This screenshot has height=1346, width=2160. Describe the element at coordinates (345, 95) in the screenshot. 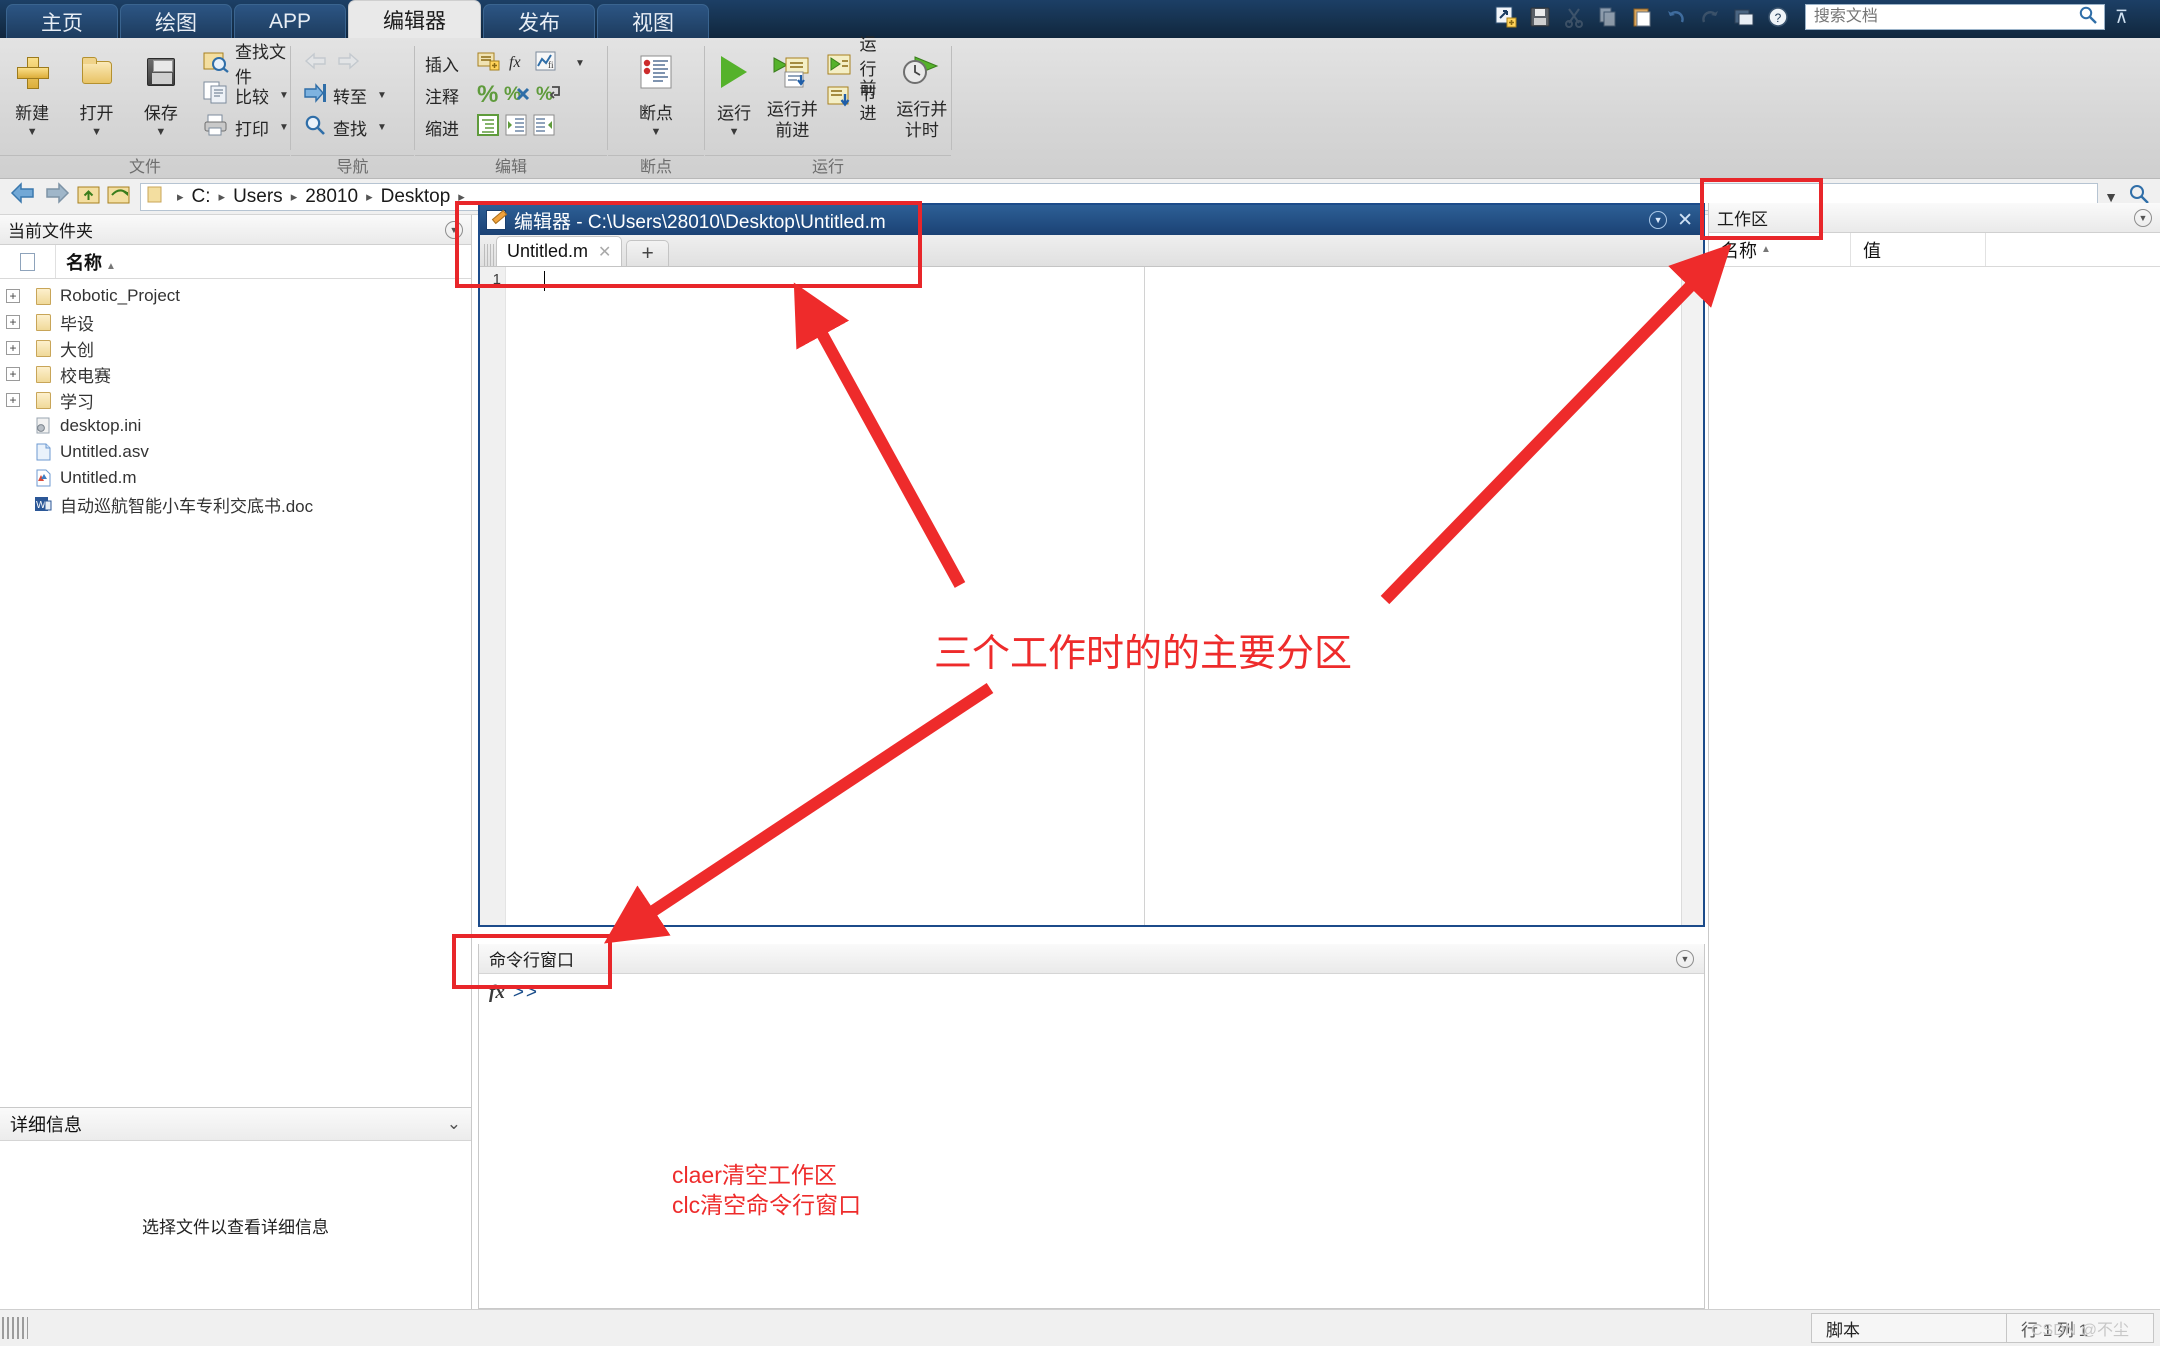

I see `goto-button: 转至 ▼` at that location.